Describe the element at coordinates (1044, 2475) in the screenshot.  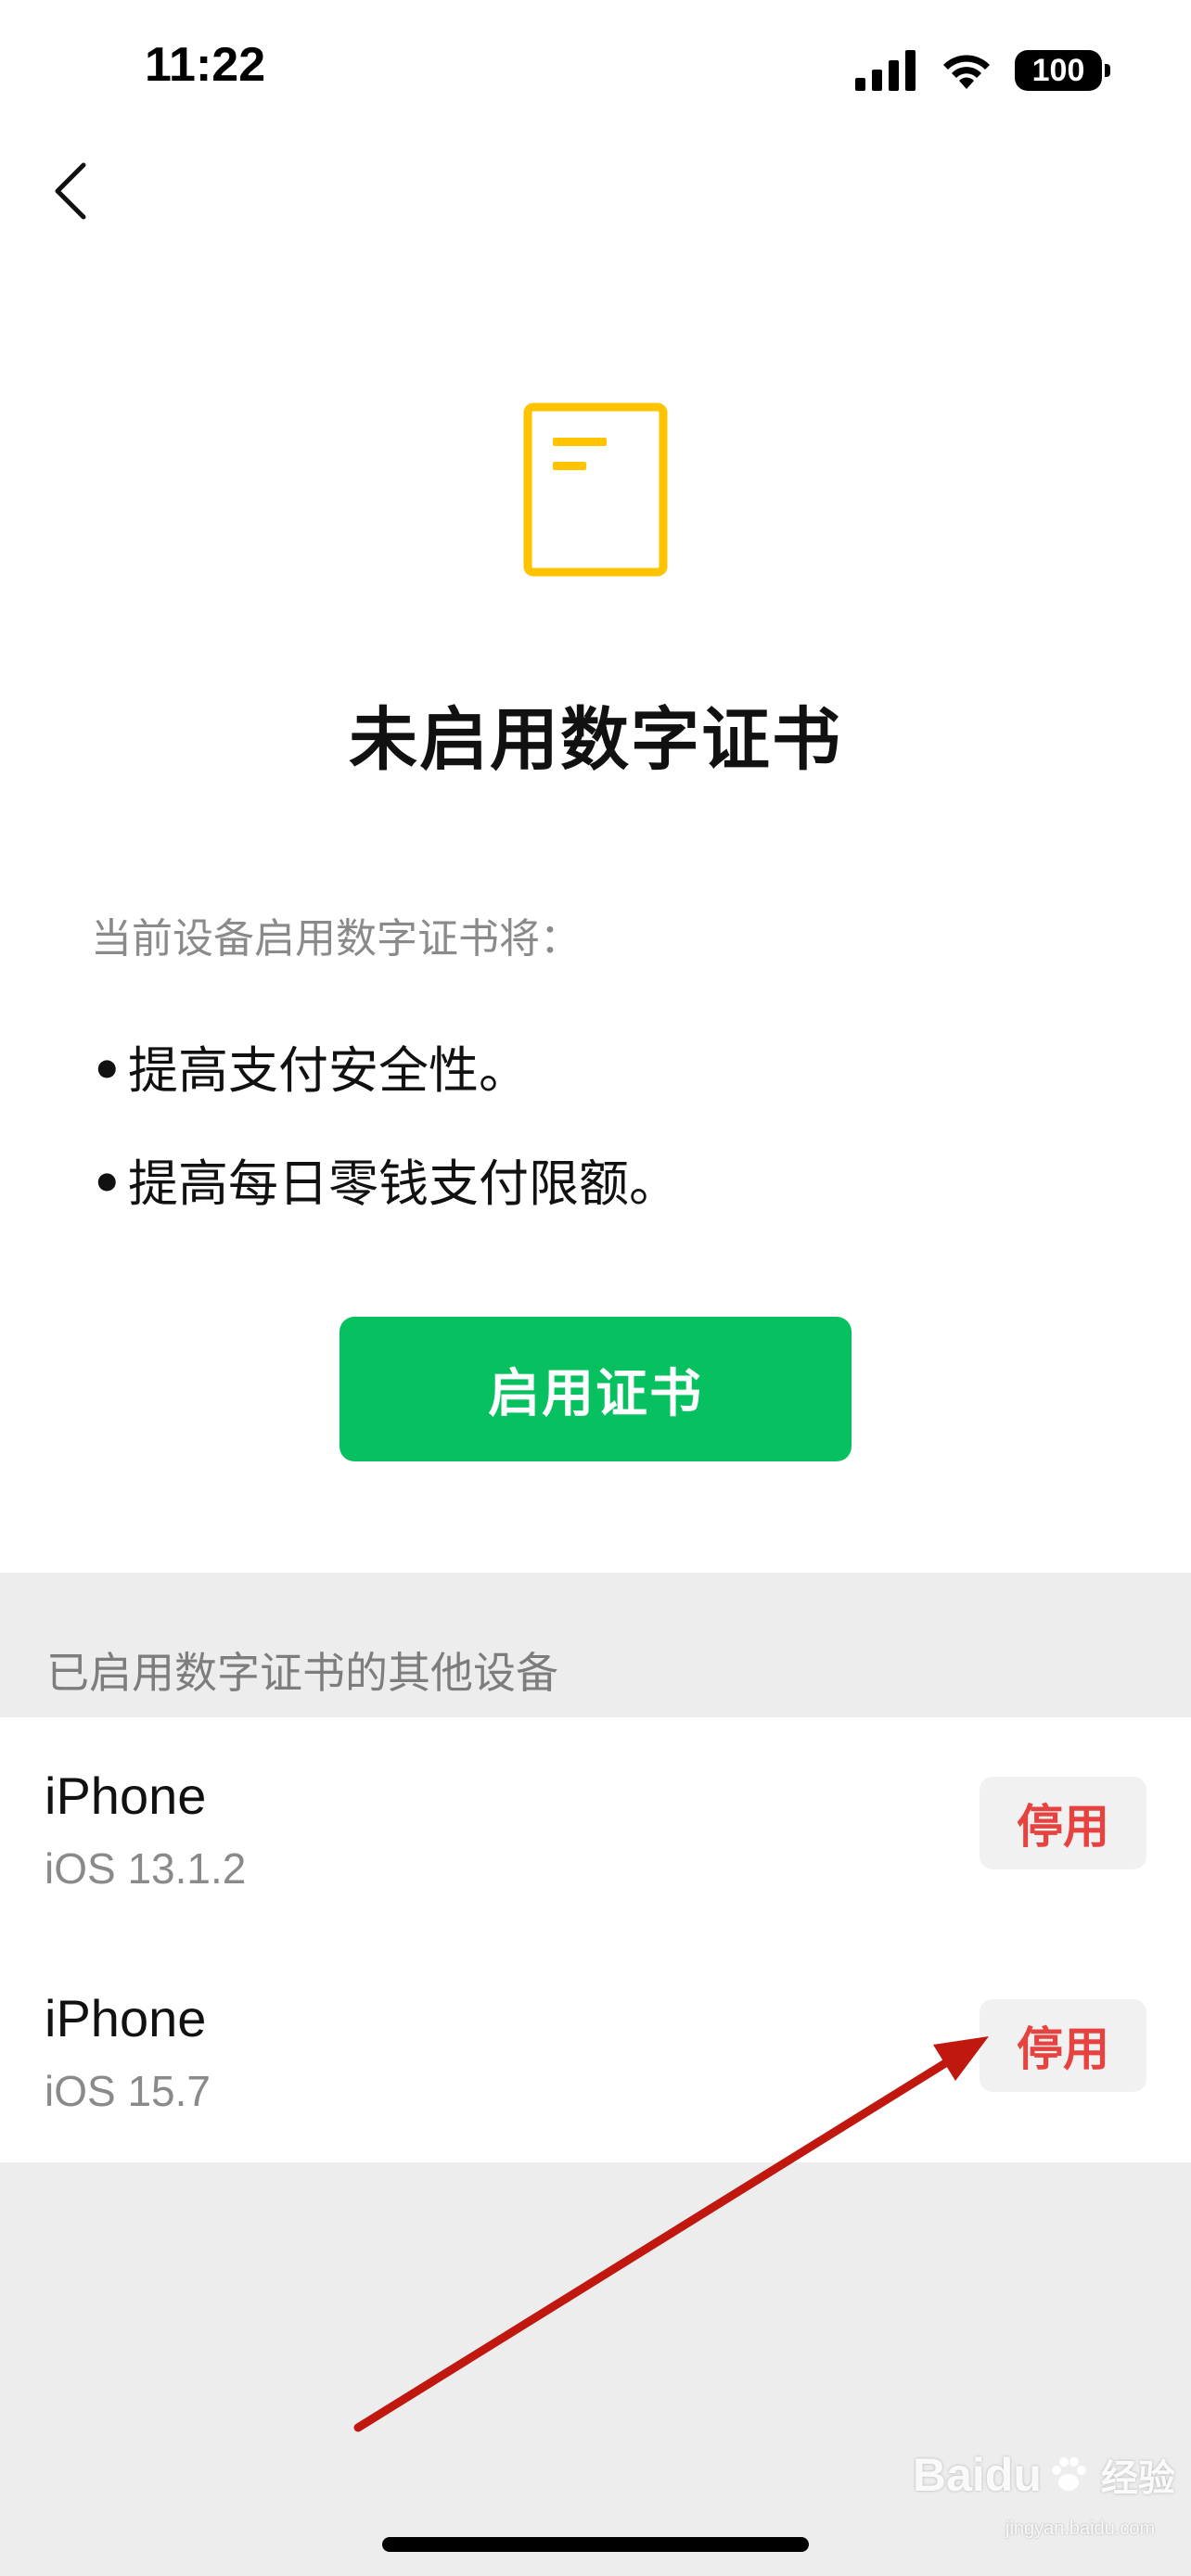
I see `watermark: Baidu 经验` at that location.